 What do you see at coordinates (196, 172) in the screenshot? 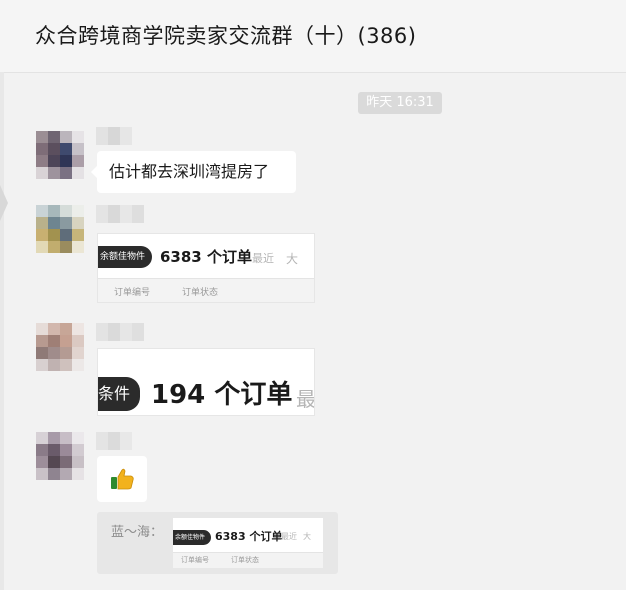
I see `message-bubble: 估计都去深圳湾提房了` at bounding box center [196, 172].